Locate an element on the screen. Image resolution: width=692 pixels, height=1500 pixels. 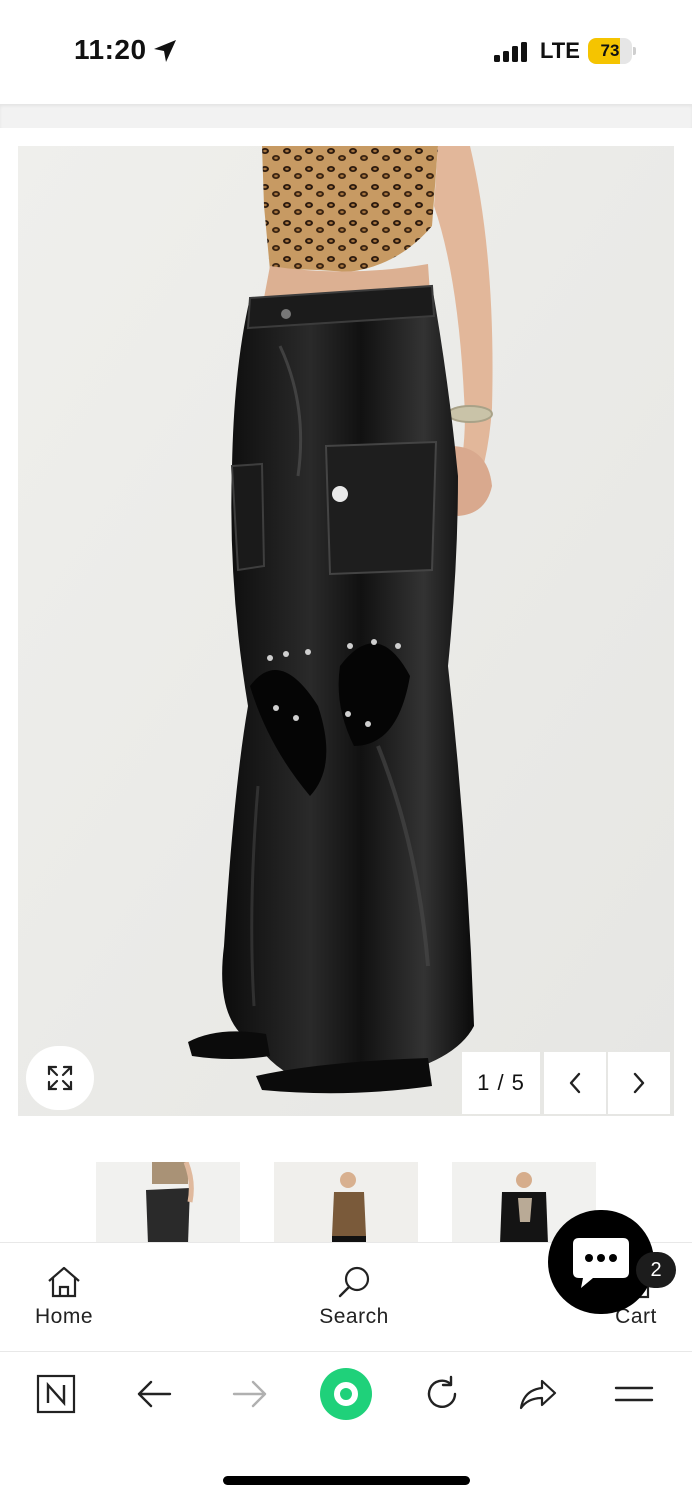
share-icon is located at coordinates (538, 1394).